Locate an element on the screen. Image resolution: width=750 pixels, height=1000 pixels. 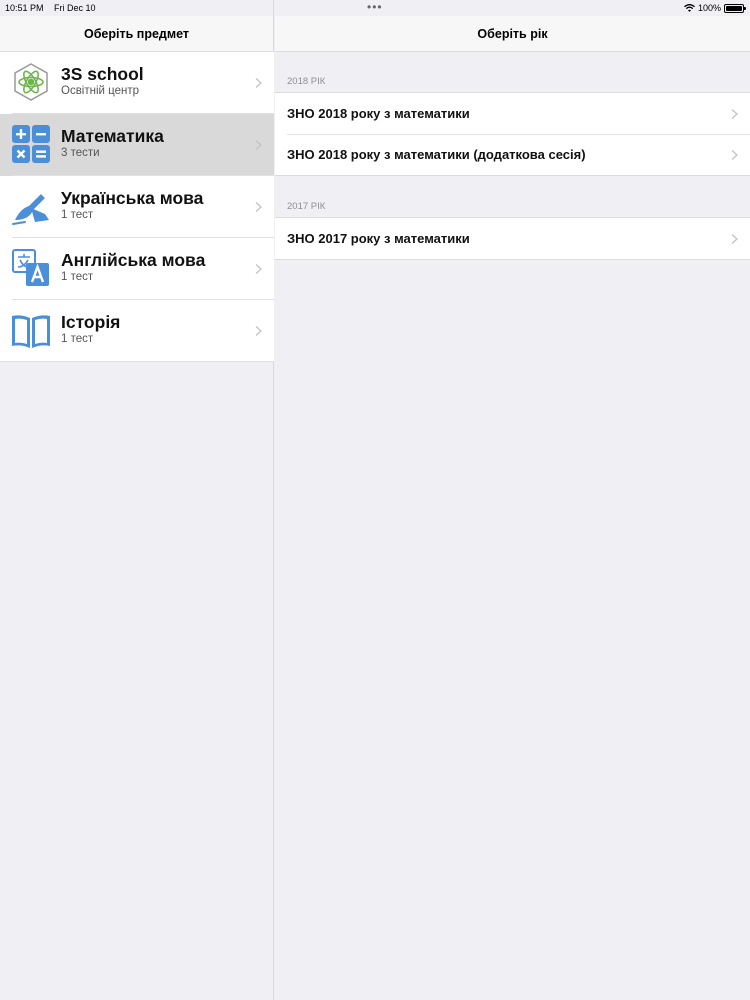
subject-title: Українська мова is located at coordinates (132, 198).